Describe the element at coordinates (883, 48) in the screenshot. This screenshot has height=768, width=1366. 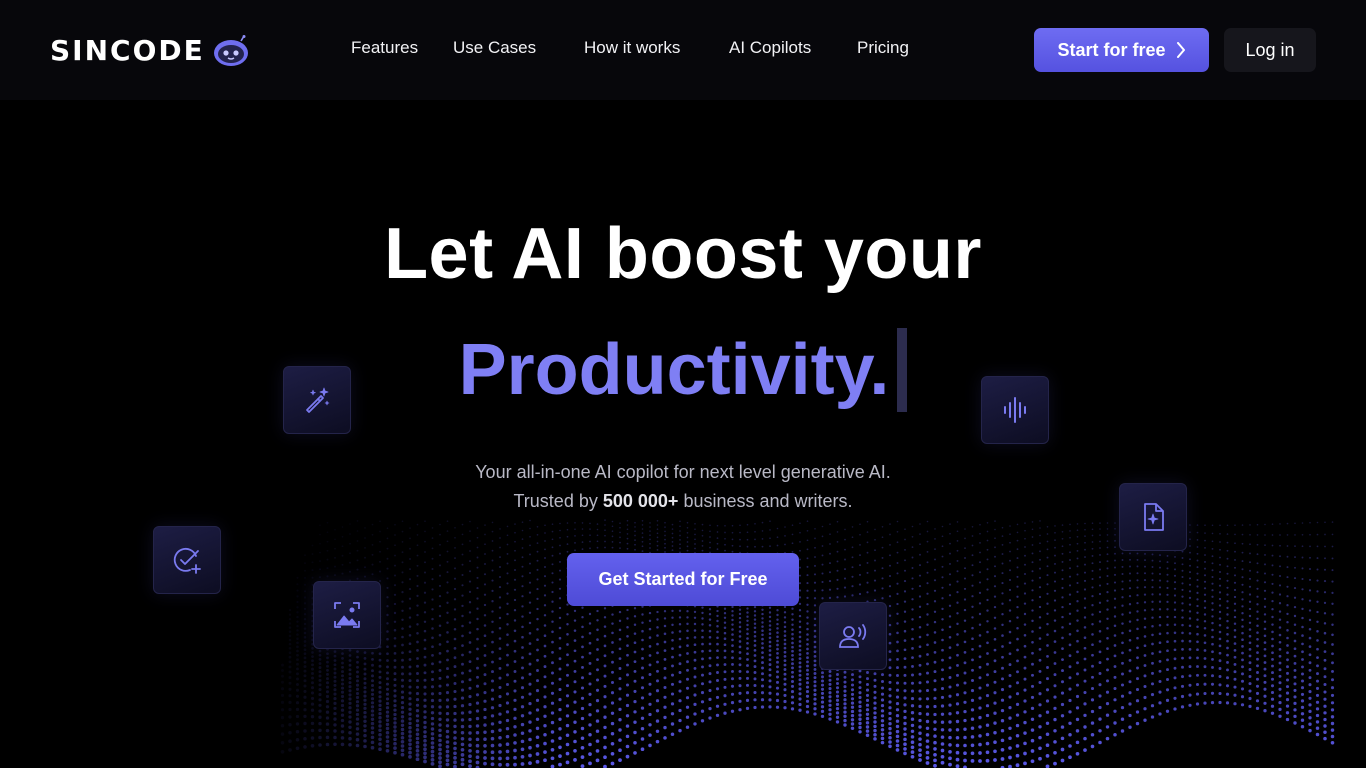
I see `nav-item-pricing: Pricing` at that location.